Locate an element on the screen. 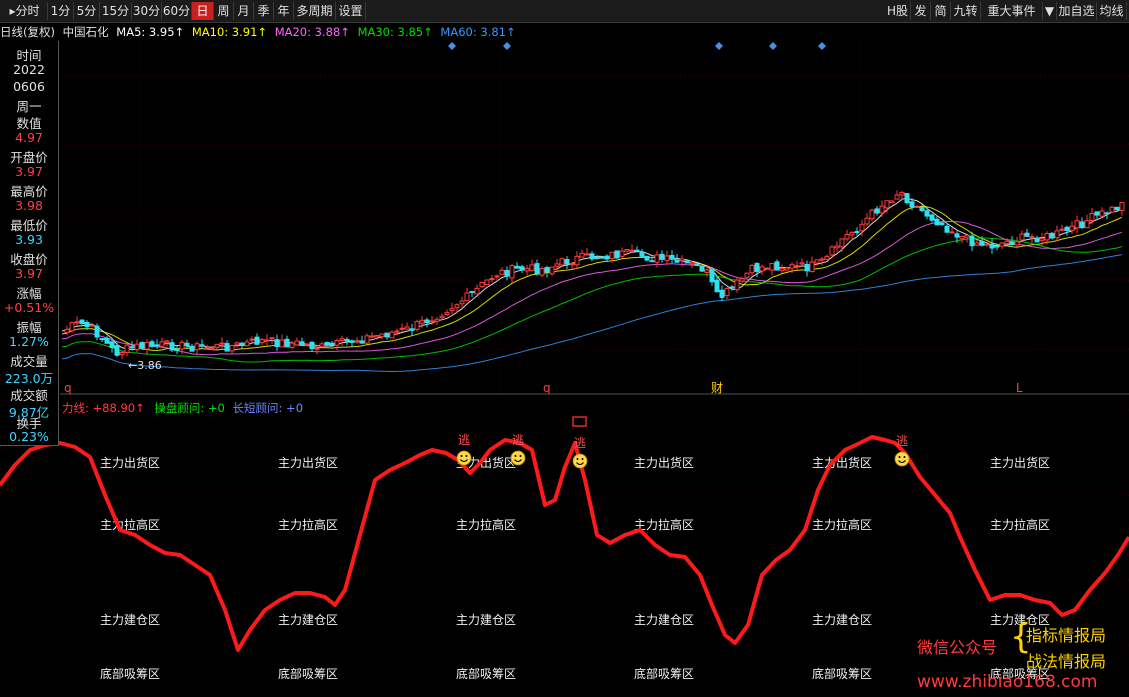 The height and width of the screenshot is (697, 1129). event-marker: 财 is located at coordinates (717, 388).